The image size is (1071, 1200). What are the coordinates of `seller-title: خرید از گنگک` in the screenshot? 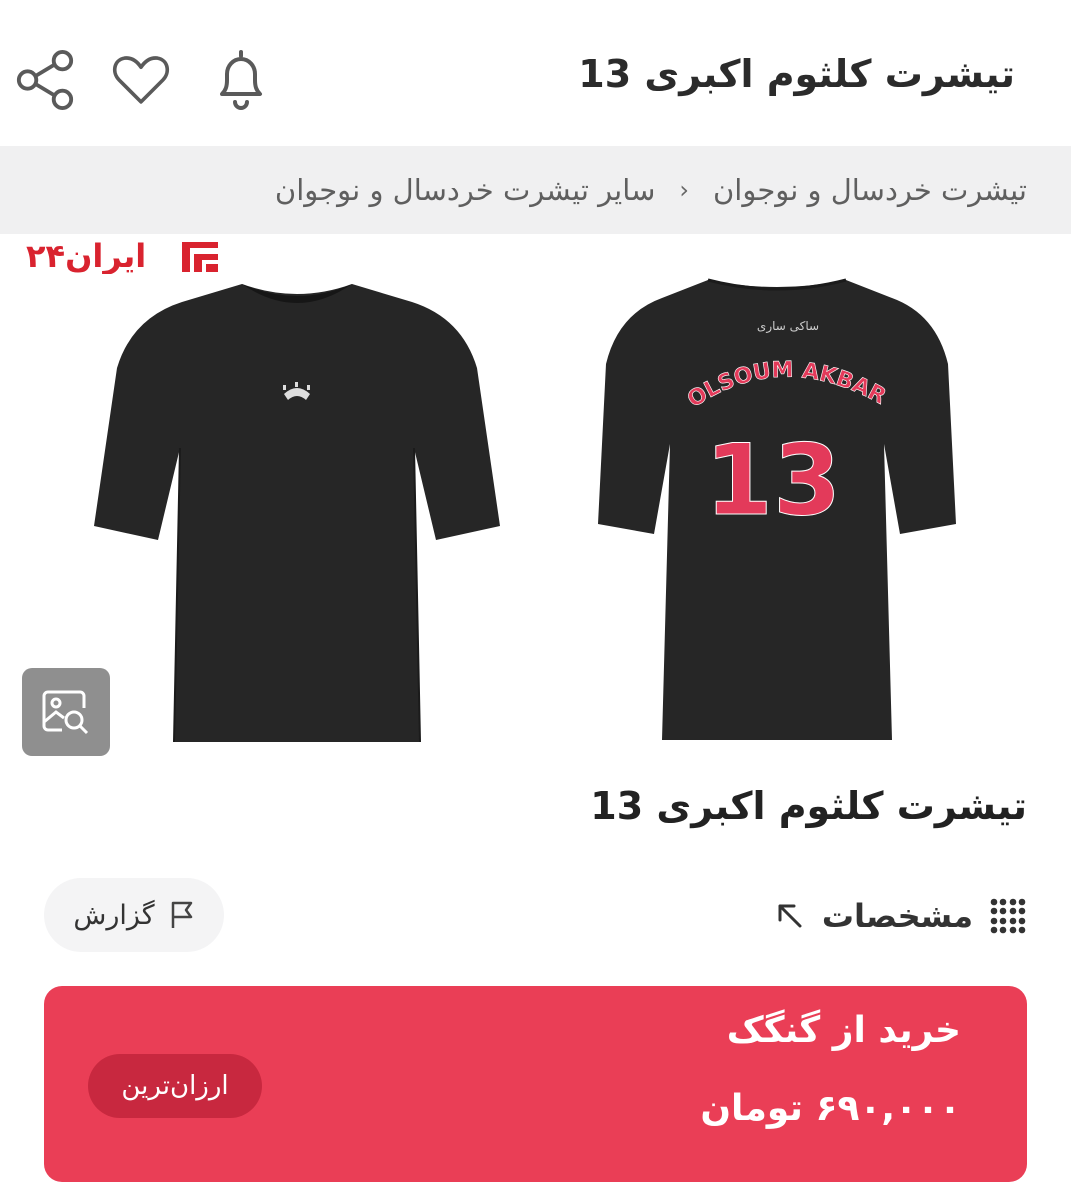 It's located at (843, 1030).